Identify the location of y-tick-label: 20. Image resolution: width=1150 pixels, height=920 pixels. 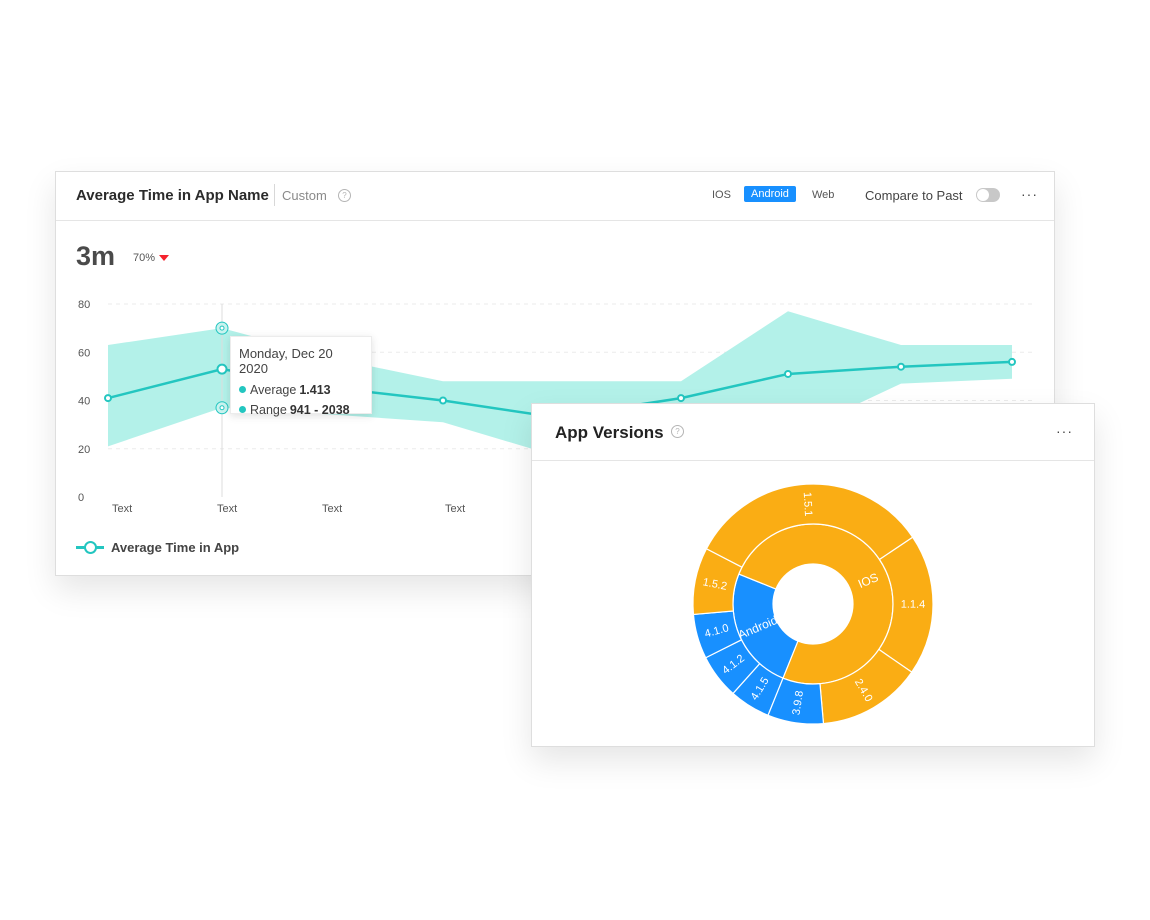
(84, 450).